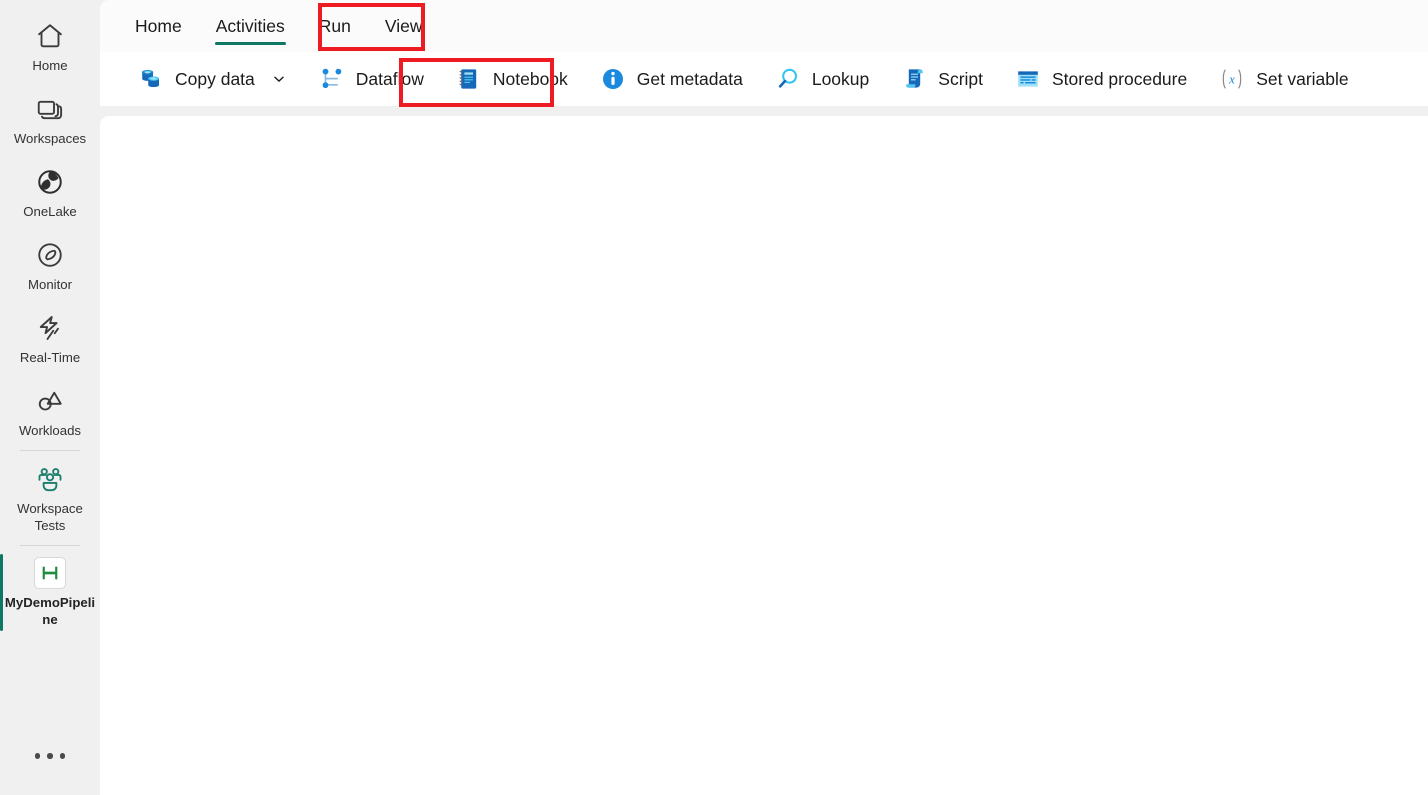 This screenshot has width=1428, height=795. Describe the element at coordinates (50, 109) in the screenshot. I see `workspaces-icon` at that location.